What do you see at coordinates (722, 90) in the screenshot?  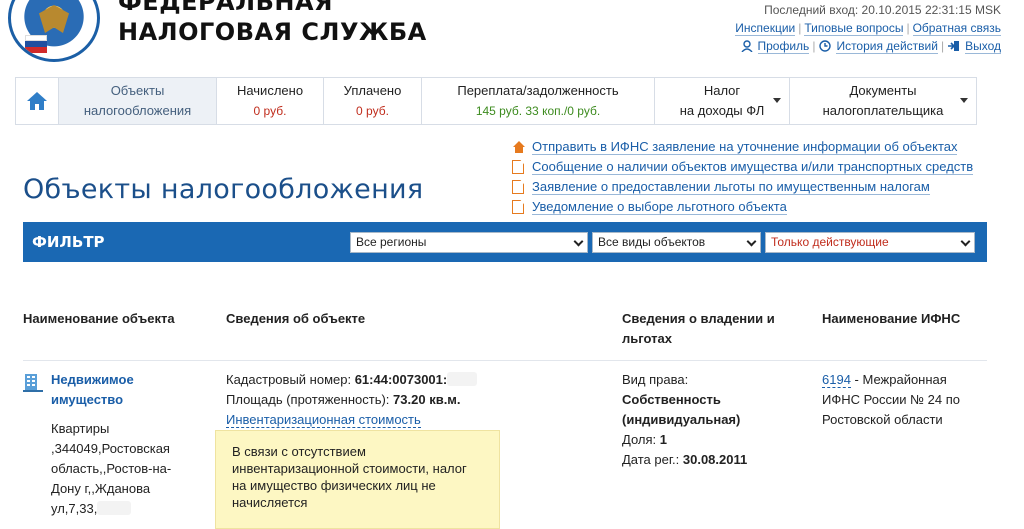 I see `tab-label: Налог` at bounding box center [722, 90].